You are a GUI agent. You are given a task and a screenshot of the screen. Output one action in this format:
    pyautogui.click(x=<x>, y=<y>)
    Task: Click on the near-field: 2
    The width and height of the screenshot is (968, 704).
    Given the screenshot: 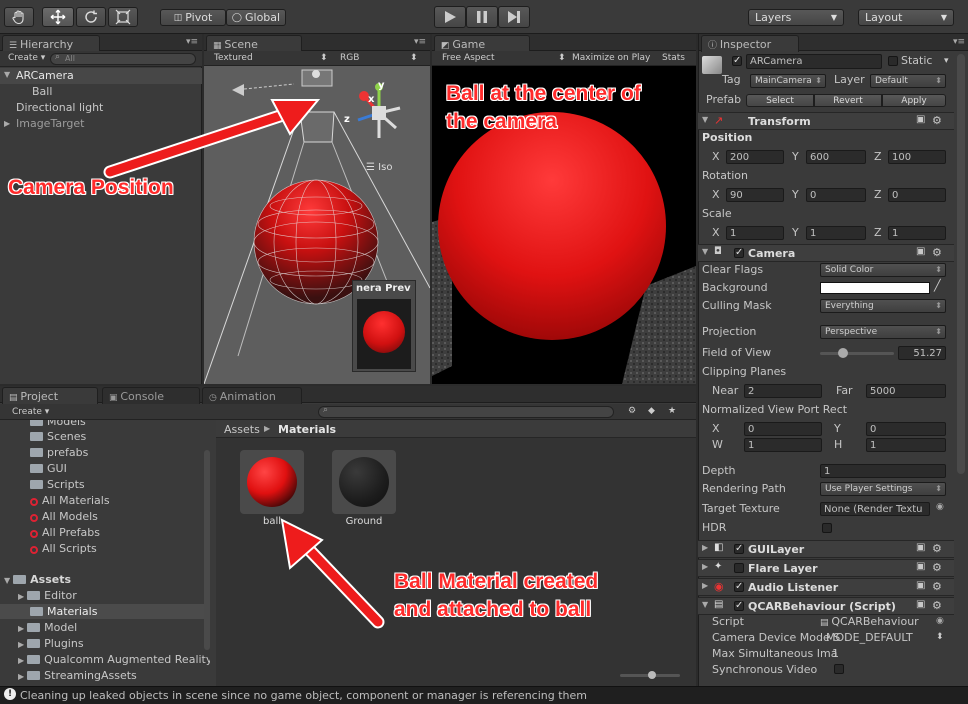 What is the action you would take?
    pyautogui.click(x=783, y=391)
    